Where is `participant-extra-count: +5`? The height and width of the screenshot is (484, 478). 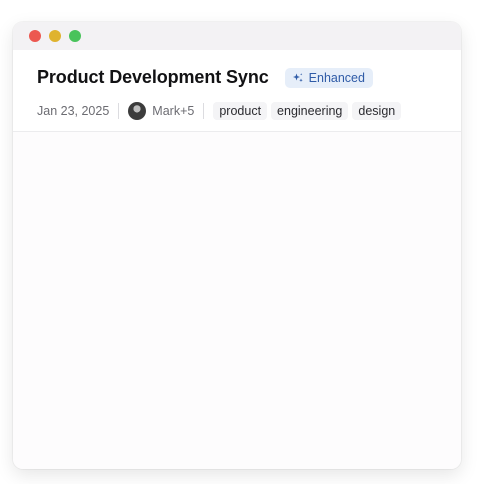
participant-extra-count: +5 is located at coordinates (187, 111).